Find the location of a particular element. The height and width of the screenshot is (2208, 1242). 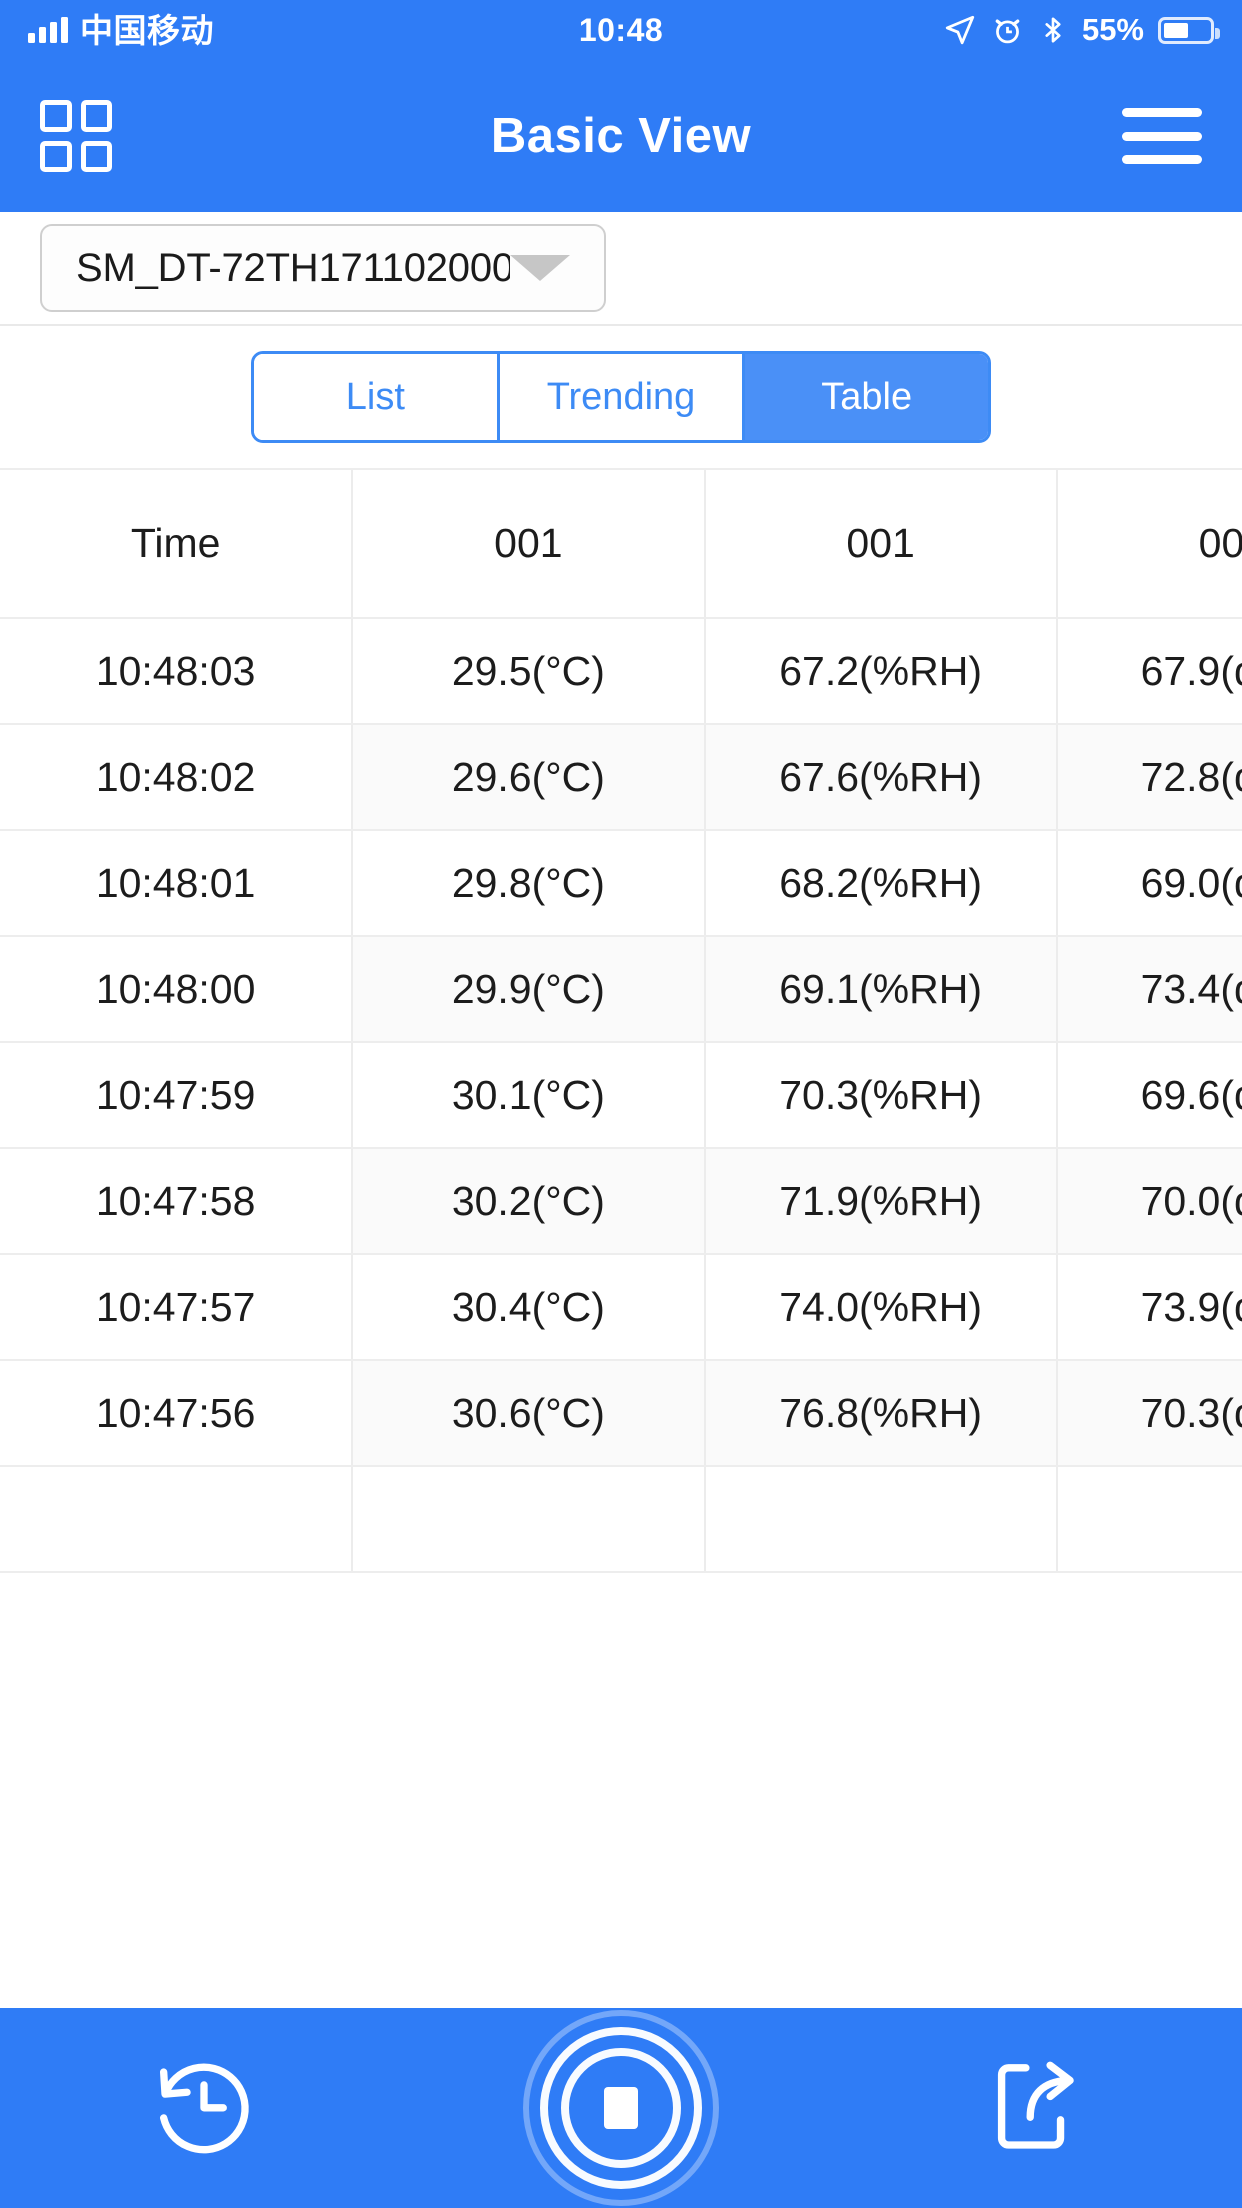

view-mode-tabs-zone: List Trending Table is located at coordinates (621, 397).